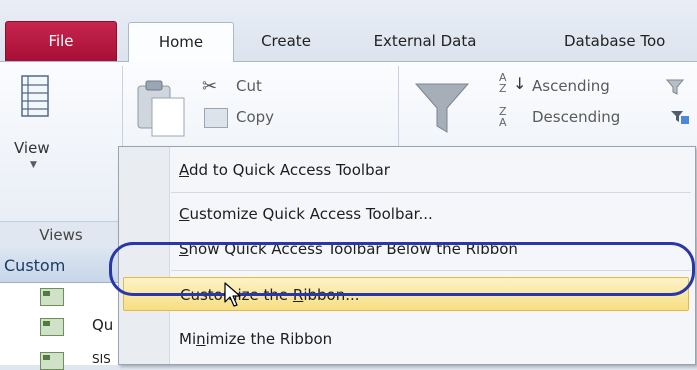 The width and height of the screenshot is (697, 370). I want to click on paste-icon, so click(162, 109).